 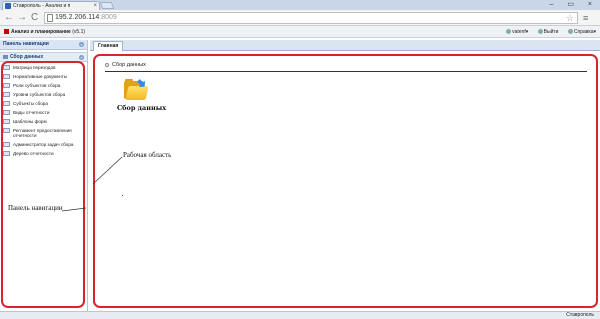 I want to click on help-menu-label: Справка▾, so click(x=584, y=32).